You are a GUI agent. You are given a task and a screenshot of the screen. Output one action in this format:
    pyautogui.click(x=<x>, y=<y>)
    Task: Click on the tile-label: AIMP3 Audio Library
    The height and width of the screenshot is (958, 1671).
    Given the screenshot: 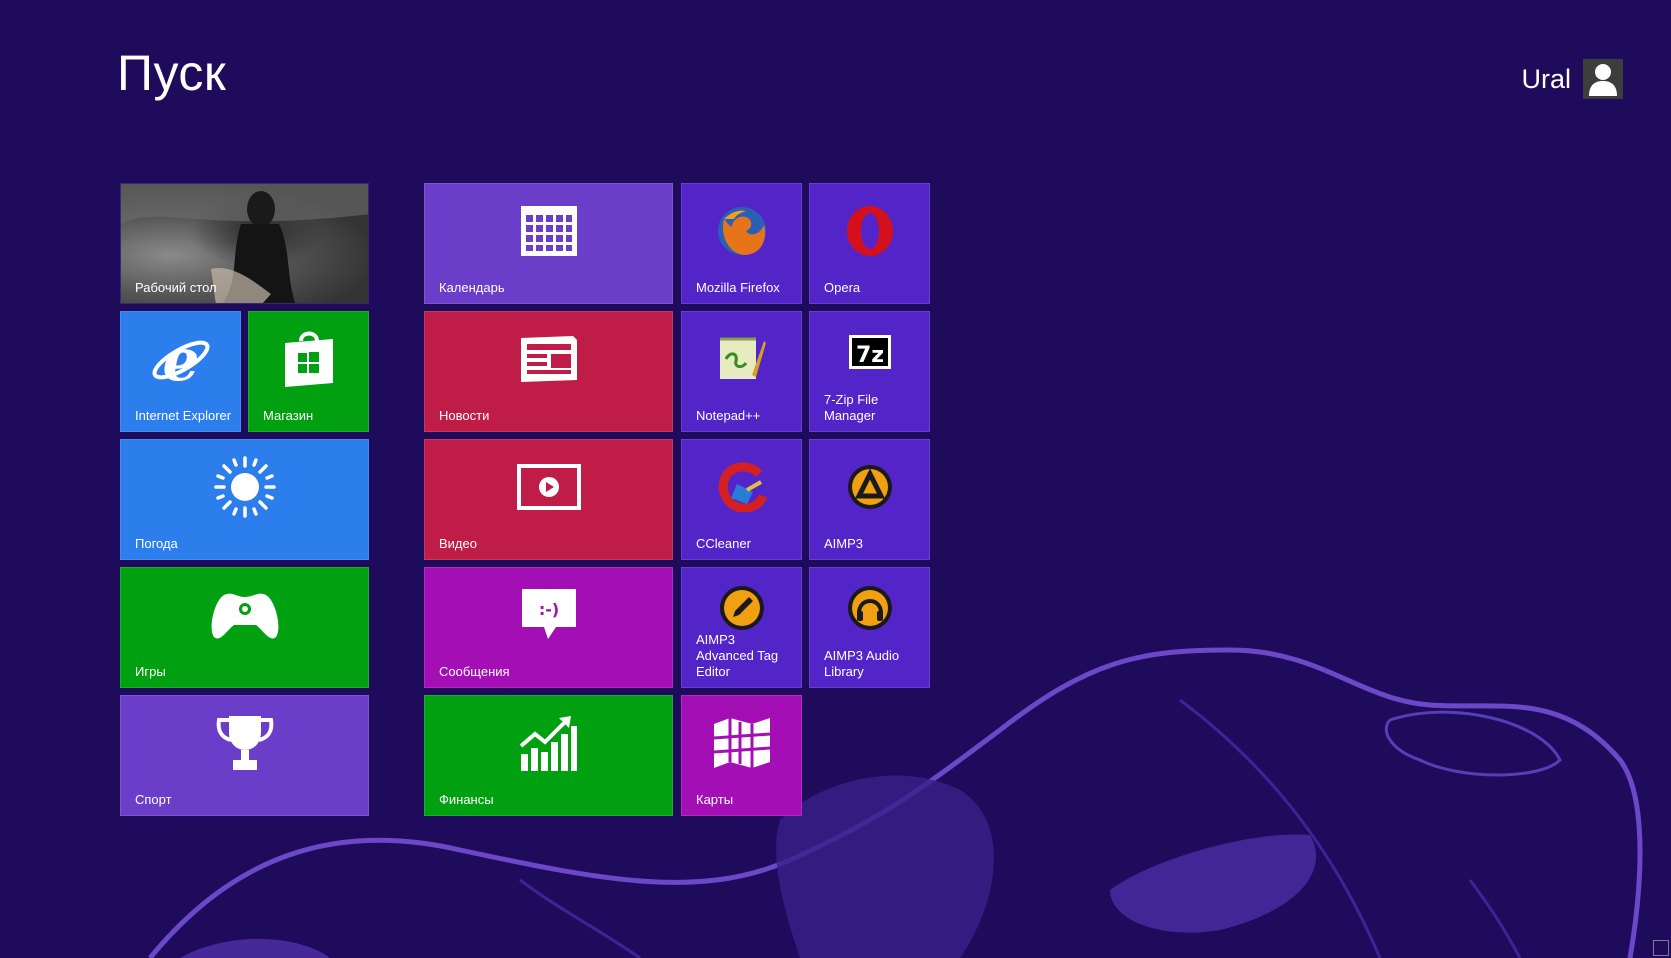 What is the action you would take?
    pyautogui.click(x=862, y=663)
    